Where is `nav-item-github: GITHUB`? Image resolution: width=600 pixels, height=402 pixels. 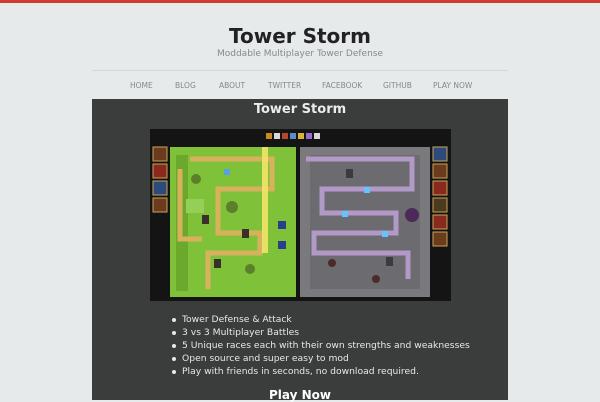 nav-item-github: GITHUB is located at coordinates (397, 85).